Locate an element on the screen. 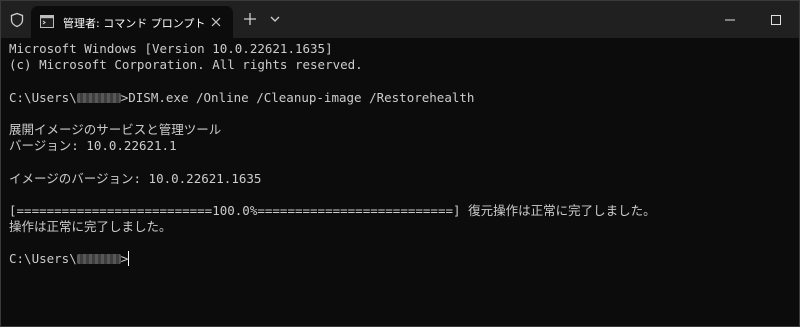 This screenshot has width=800, height=327. terminal-icon is located at coordinates (47, 21).